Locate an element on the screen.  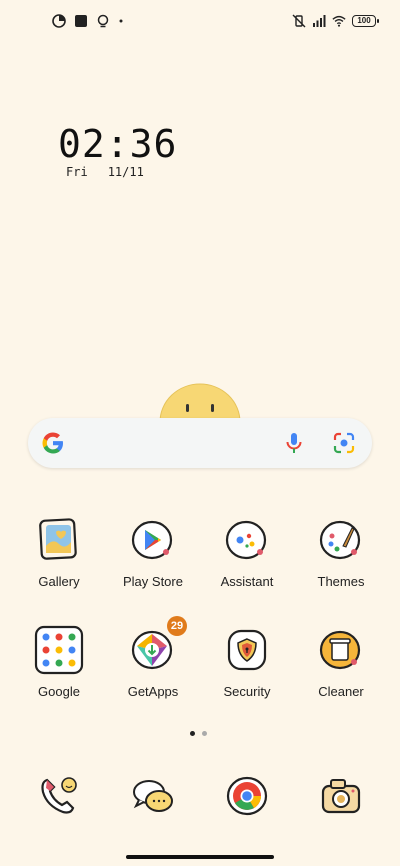
app-label: Play Store is located at coordinates (153, 581).